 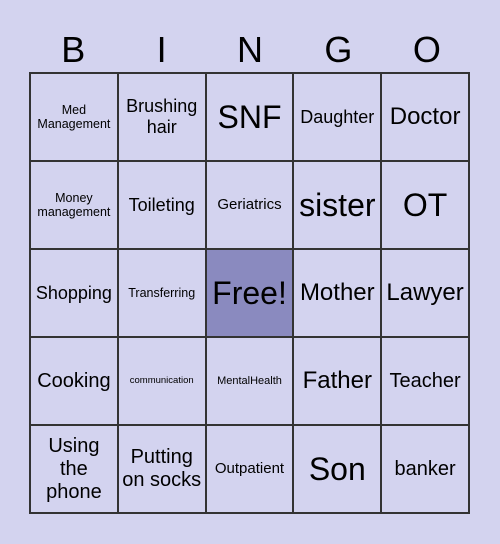 What do you see at coordinates (249, 381) in the screenshot?
I see `bingo-cell: MentalHealth` at bounding box center [249, 381].